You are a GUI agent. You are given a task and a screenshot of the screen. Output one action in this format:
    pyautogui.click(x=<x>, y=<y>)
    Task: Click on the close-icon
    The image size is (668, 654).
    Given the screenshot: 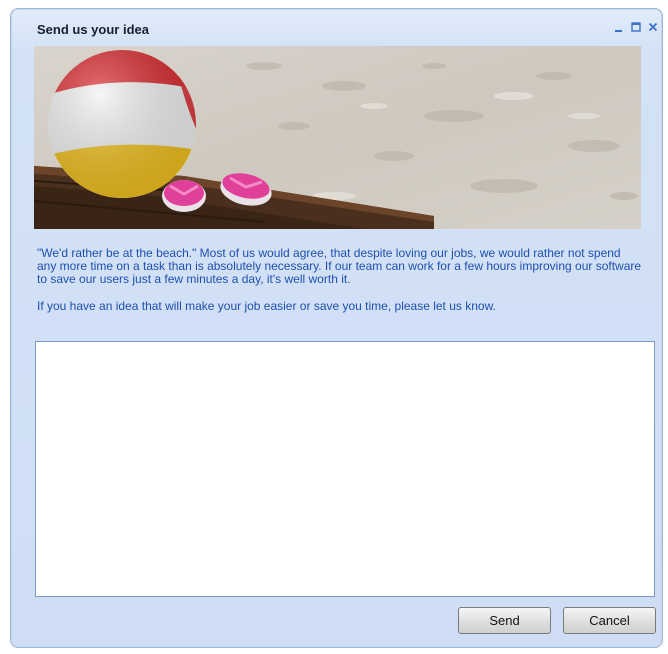 What is the action you would take?
    pyautogui.click(x=653, y=27)
    